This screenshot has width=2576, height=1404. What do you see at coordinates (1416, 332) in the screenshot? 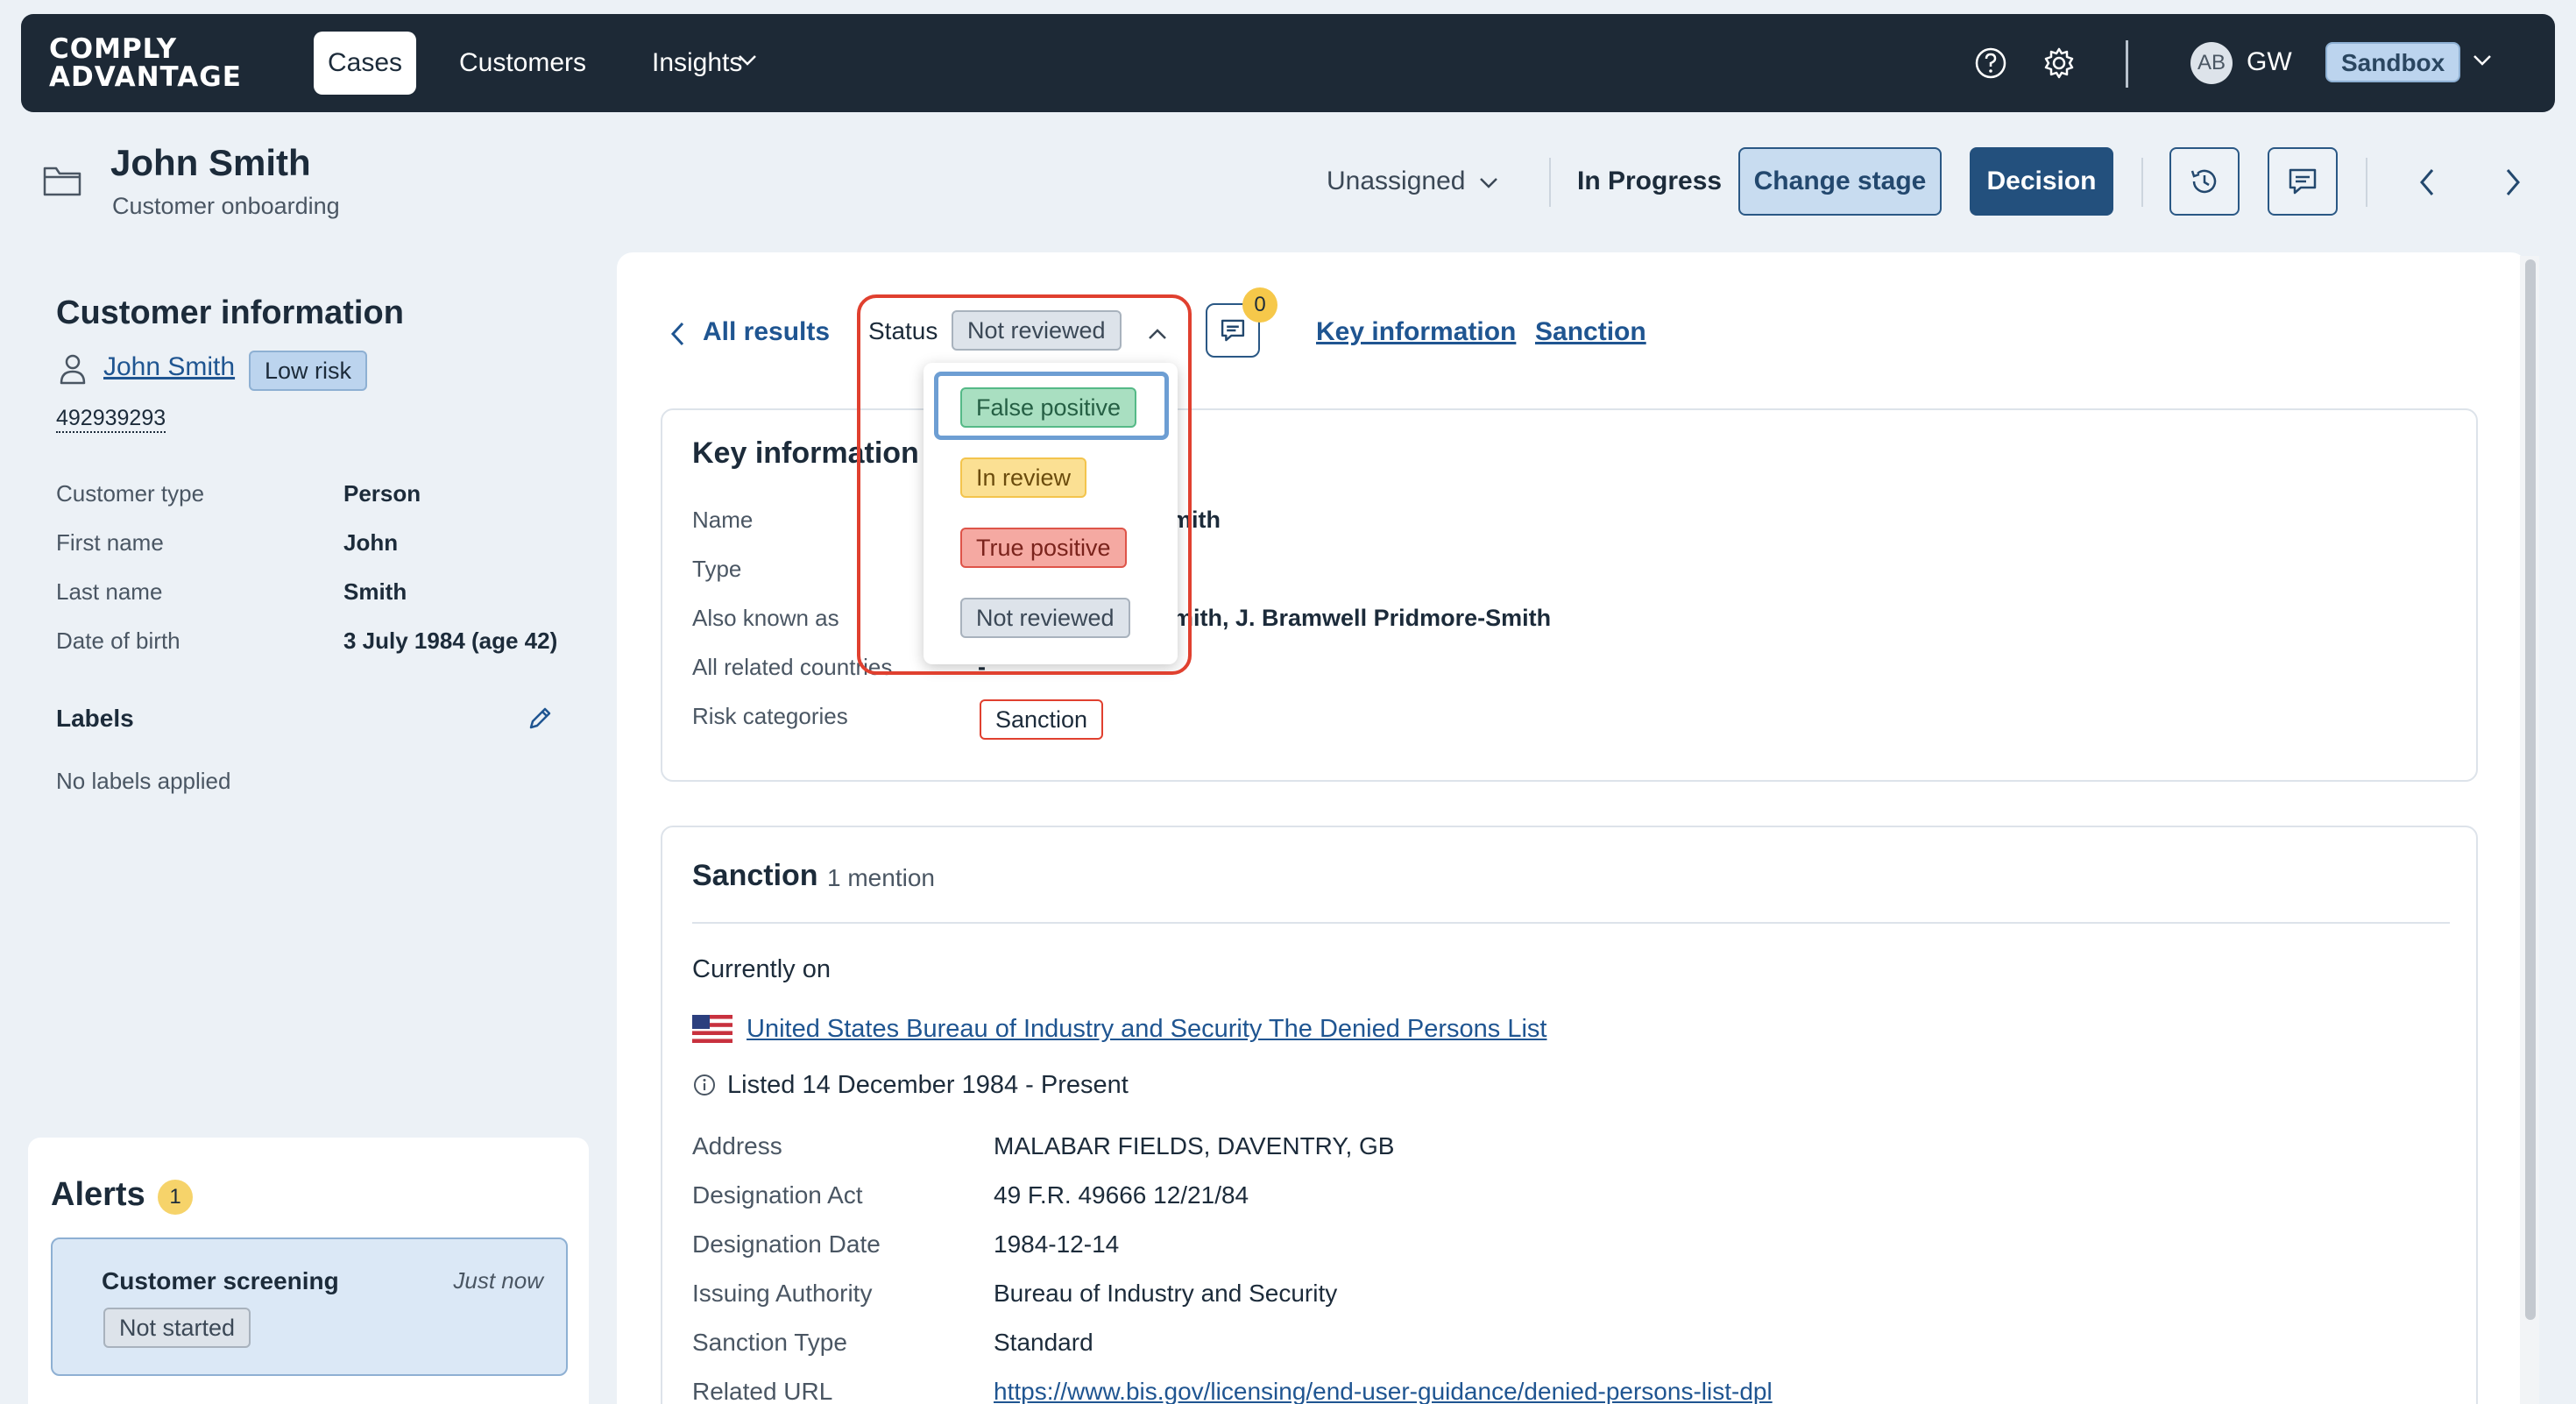
I see `key-information-anchor: Key information` at bounding box center [1416, 332].